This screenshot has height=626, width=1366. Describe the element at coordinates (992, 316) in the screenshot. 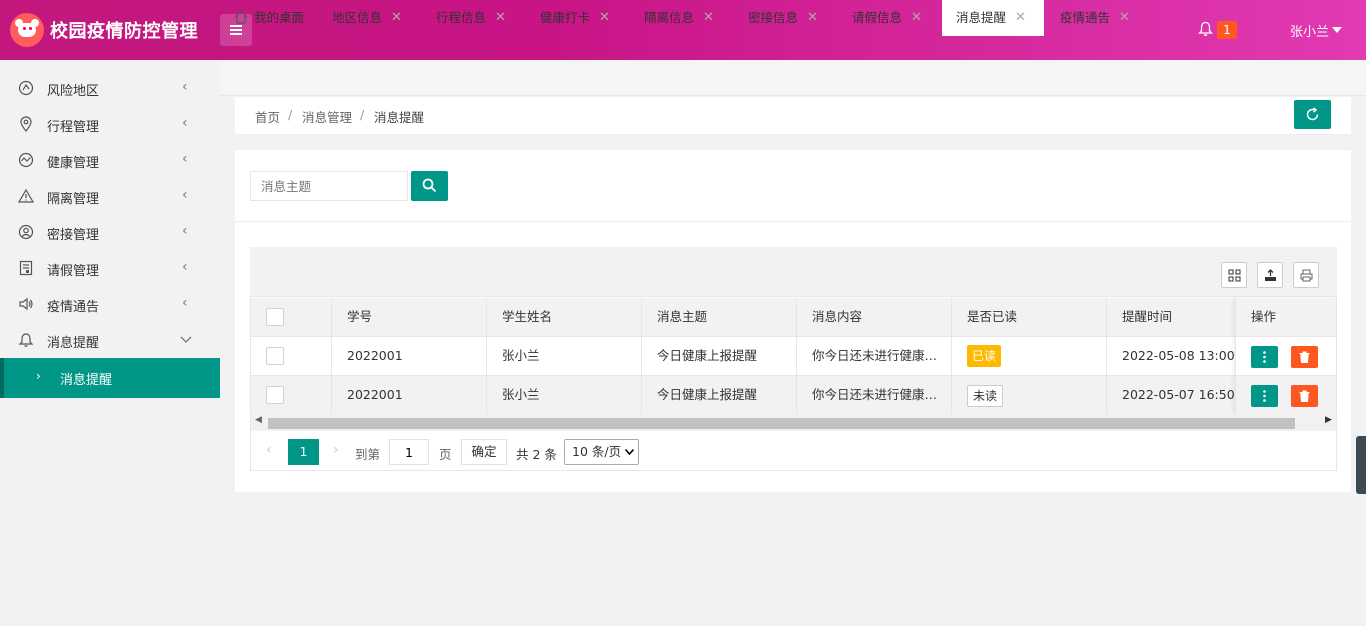

I see `column-header-read-status: 是否已读` at that location.